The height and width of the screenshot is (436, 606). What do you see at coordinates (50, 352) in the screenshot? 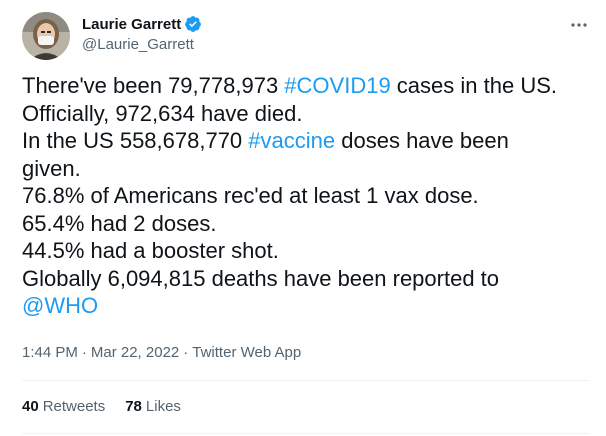
I see `tweet-time: 1:44 PM` at bounding box center [50, 352].